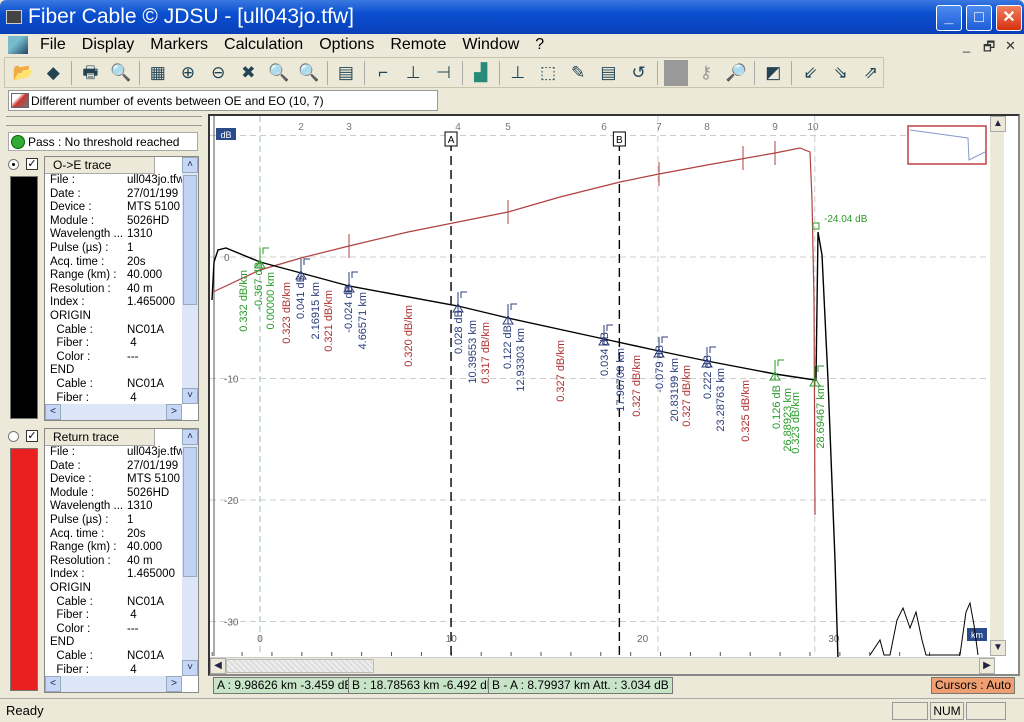 The width and height of the screenshot is (1024, 722). Describe the element at coordinates (383, 73) in the screenshot. I see `event-markers-1-icon: ⌐` at that location.